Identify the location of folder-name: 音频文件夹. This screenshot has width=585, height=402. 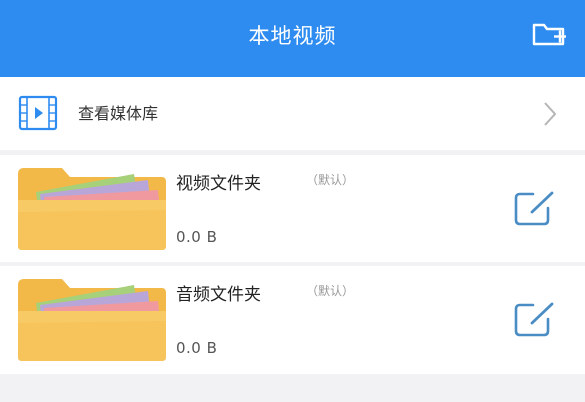
(218, 295).